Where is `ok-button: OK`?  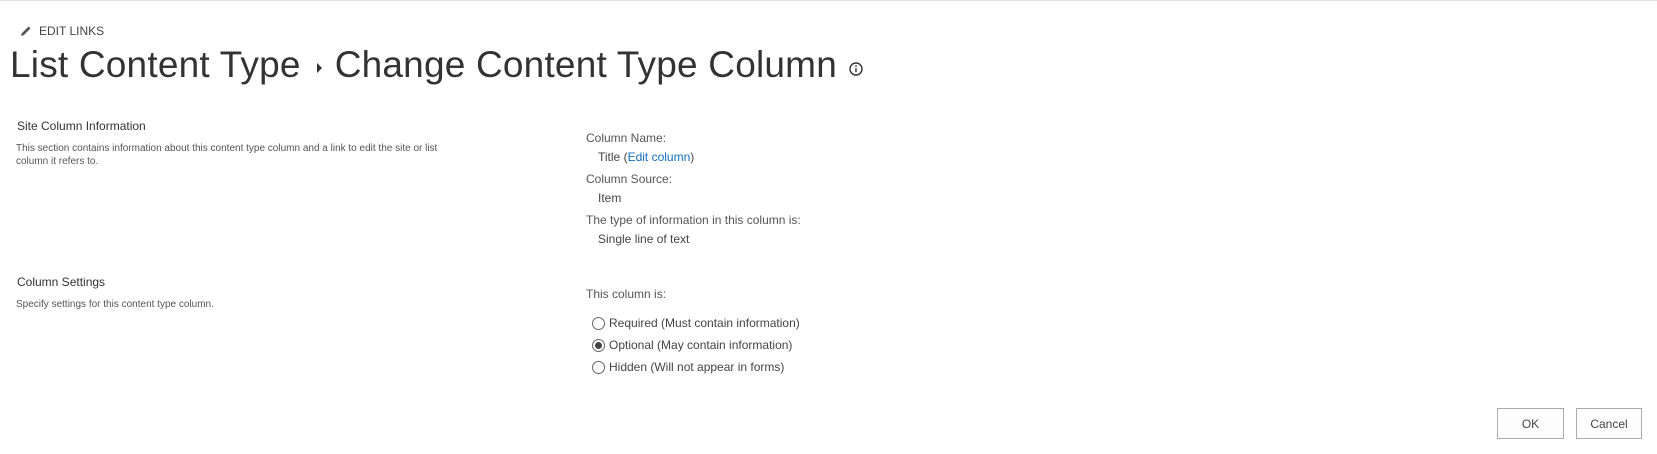
ok-button: OK is located at coordinates (1530, 423).